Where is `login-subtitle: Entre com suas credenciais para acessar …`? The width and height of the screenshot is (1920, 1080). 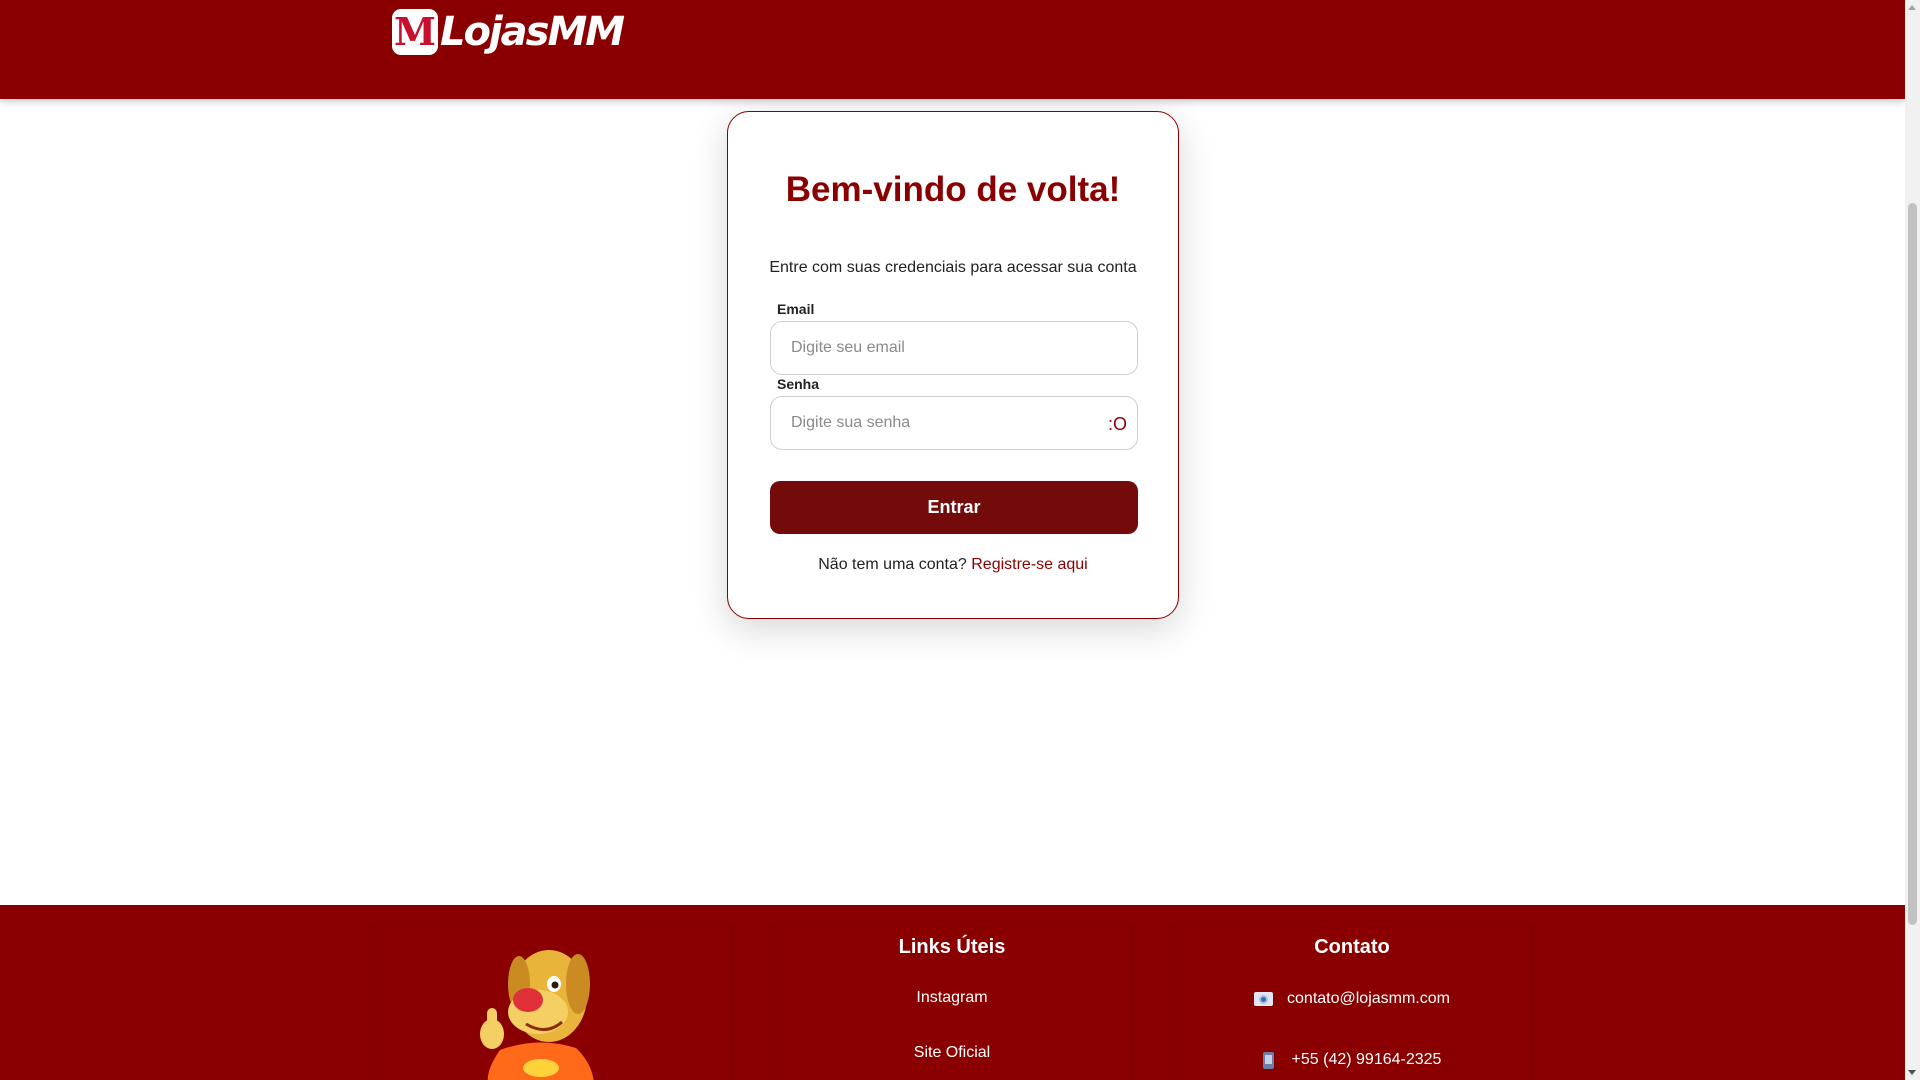
login-subtitle: Entre com suas credenciais para acessar … is located at coordinates (953, 267).